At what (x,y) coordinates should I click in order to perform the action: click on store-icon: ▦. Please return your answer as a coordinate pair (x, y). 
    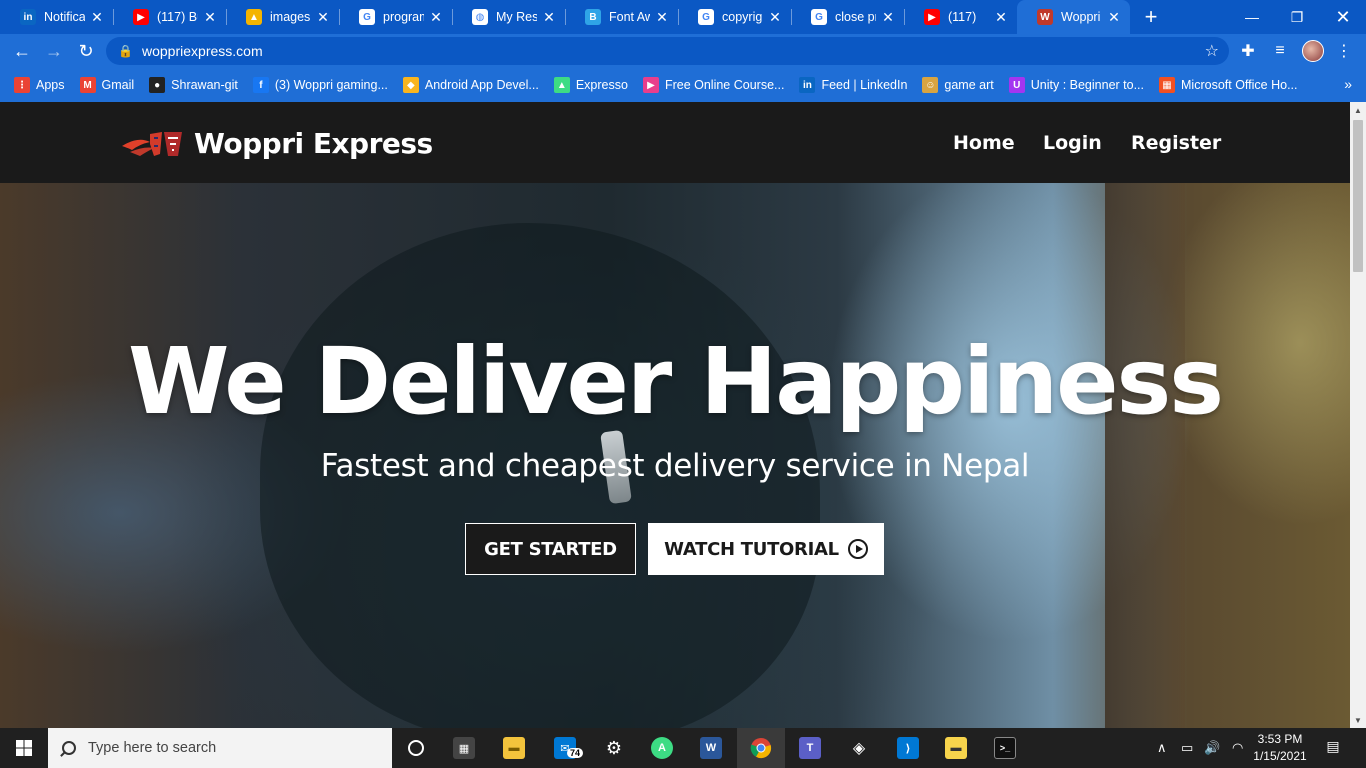
    Looking at the image, I should click on (464, 748).